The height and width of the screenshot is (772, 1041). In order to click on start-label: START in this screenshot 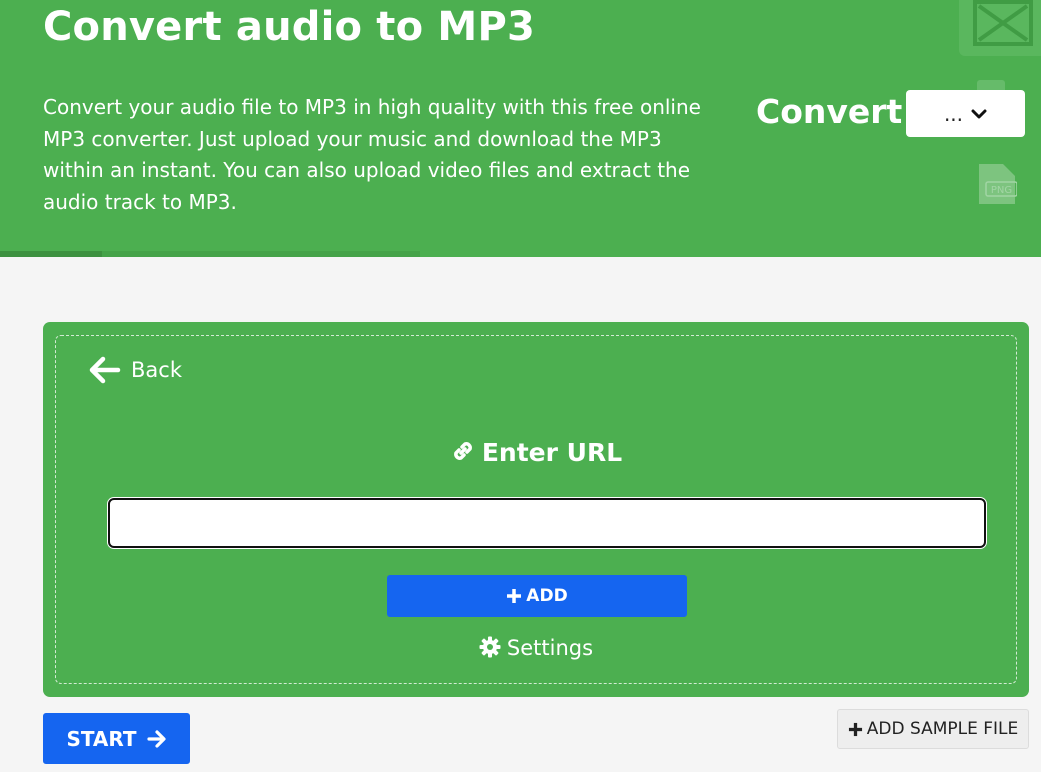, I will do `click(101, 738)`.